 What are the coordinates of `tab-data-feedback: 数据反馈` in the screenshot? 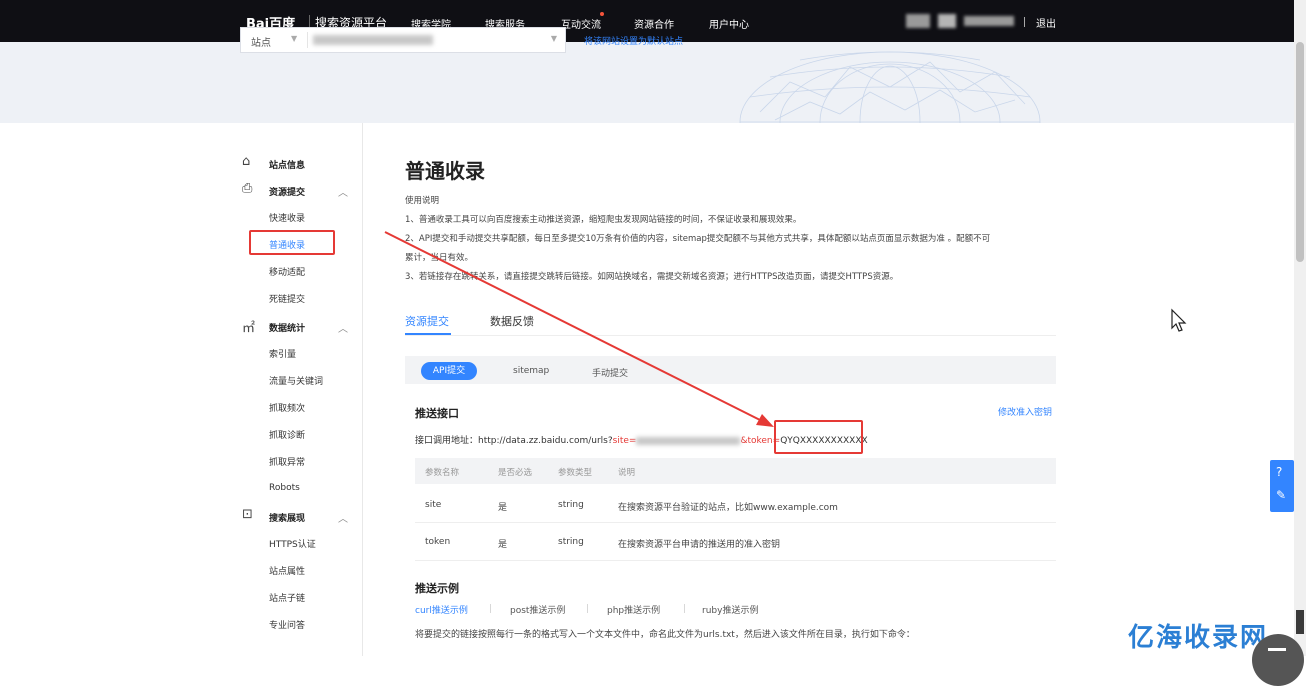 It's located at (512, 321).